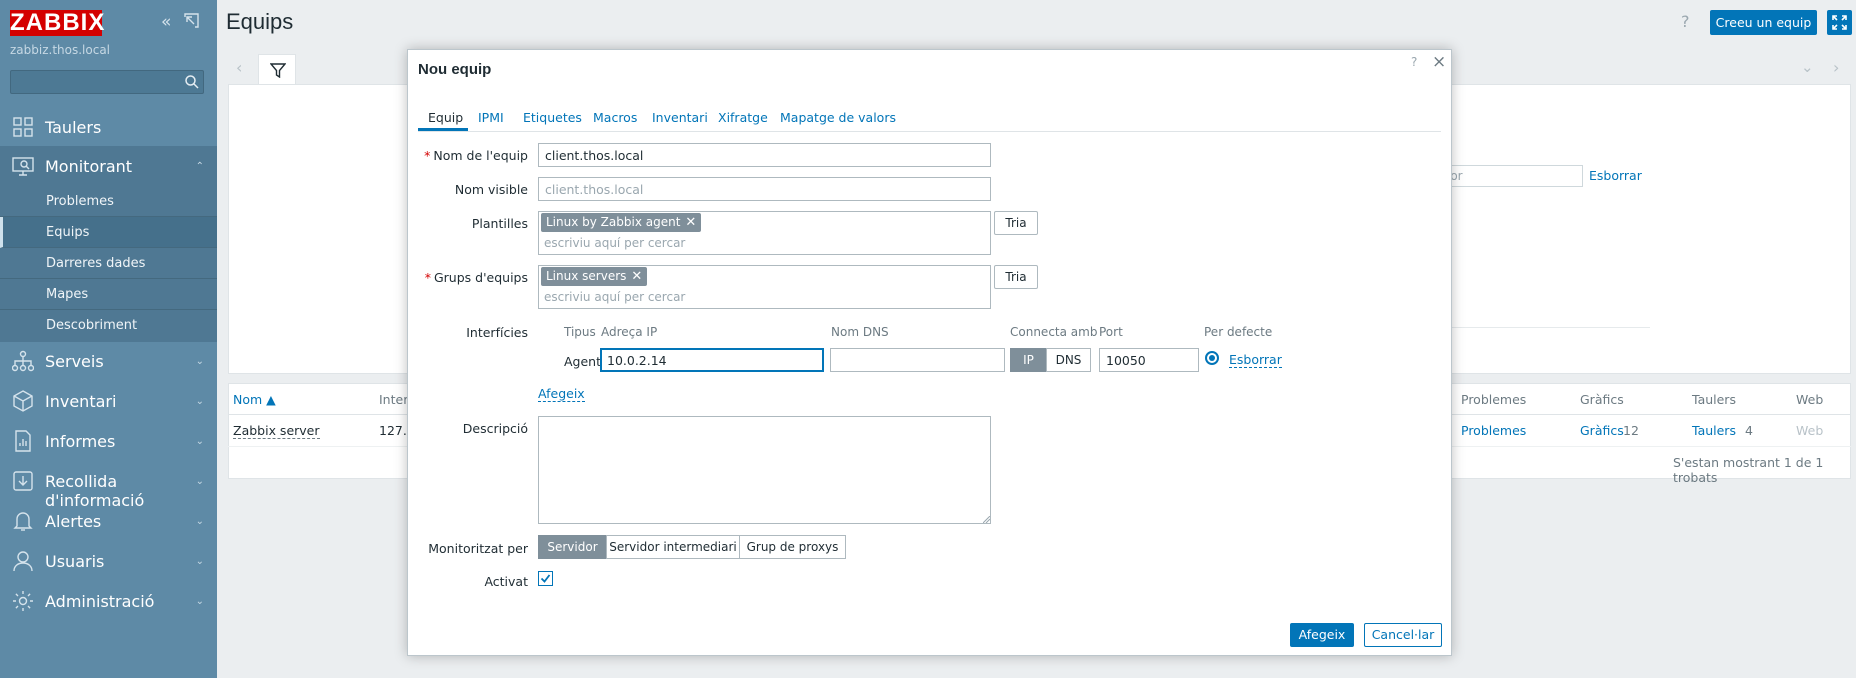 This screenshot has width=1856, height=678. I want to click on sidebar-item-reports: Informes ⌄, so click(108, 441).